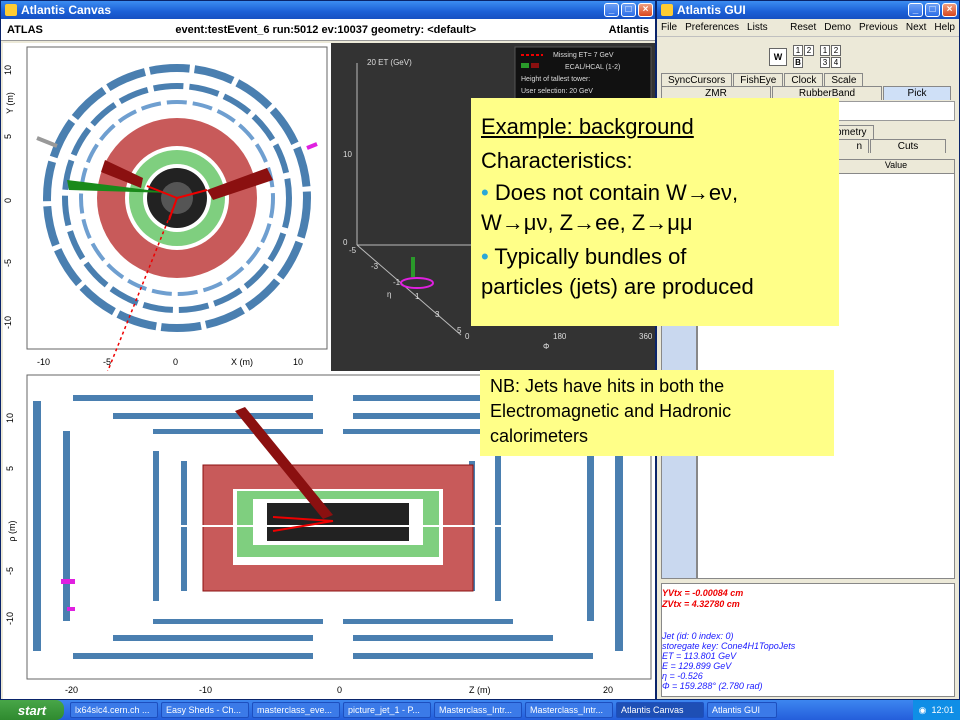 This screenshot has height=720, width=960. What do you see at coordinates (205, 690) in the screenshot?
I see `rz-xtick-1: -10` at bounding box center [205, 690].